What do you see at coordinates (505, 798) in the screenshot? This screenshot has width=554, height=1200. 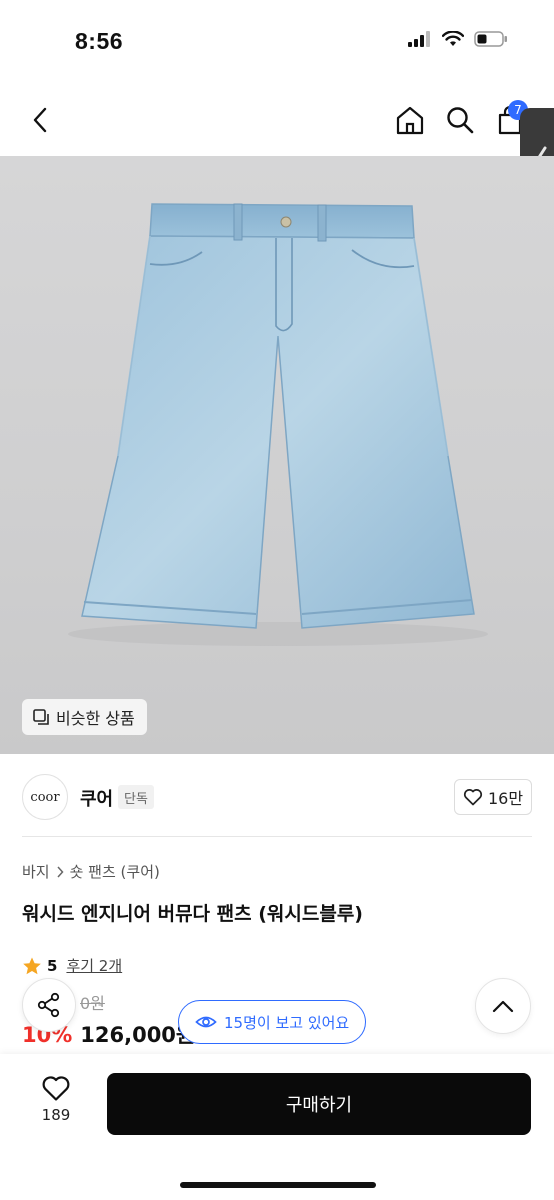 I see `brand-like-count: 16만` at bounding box center [505, 798].